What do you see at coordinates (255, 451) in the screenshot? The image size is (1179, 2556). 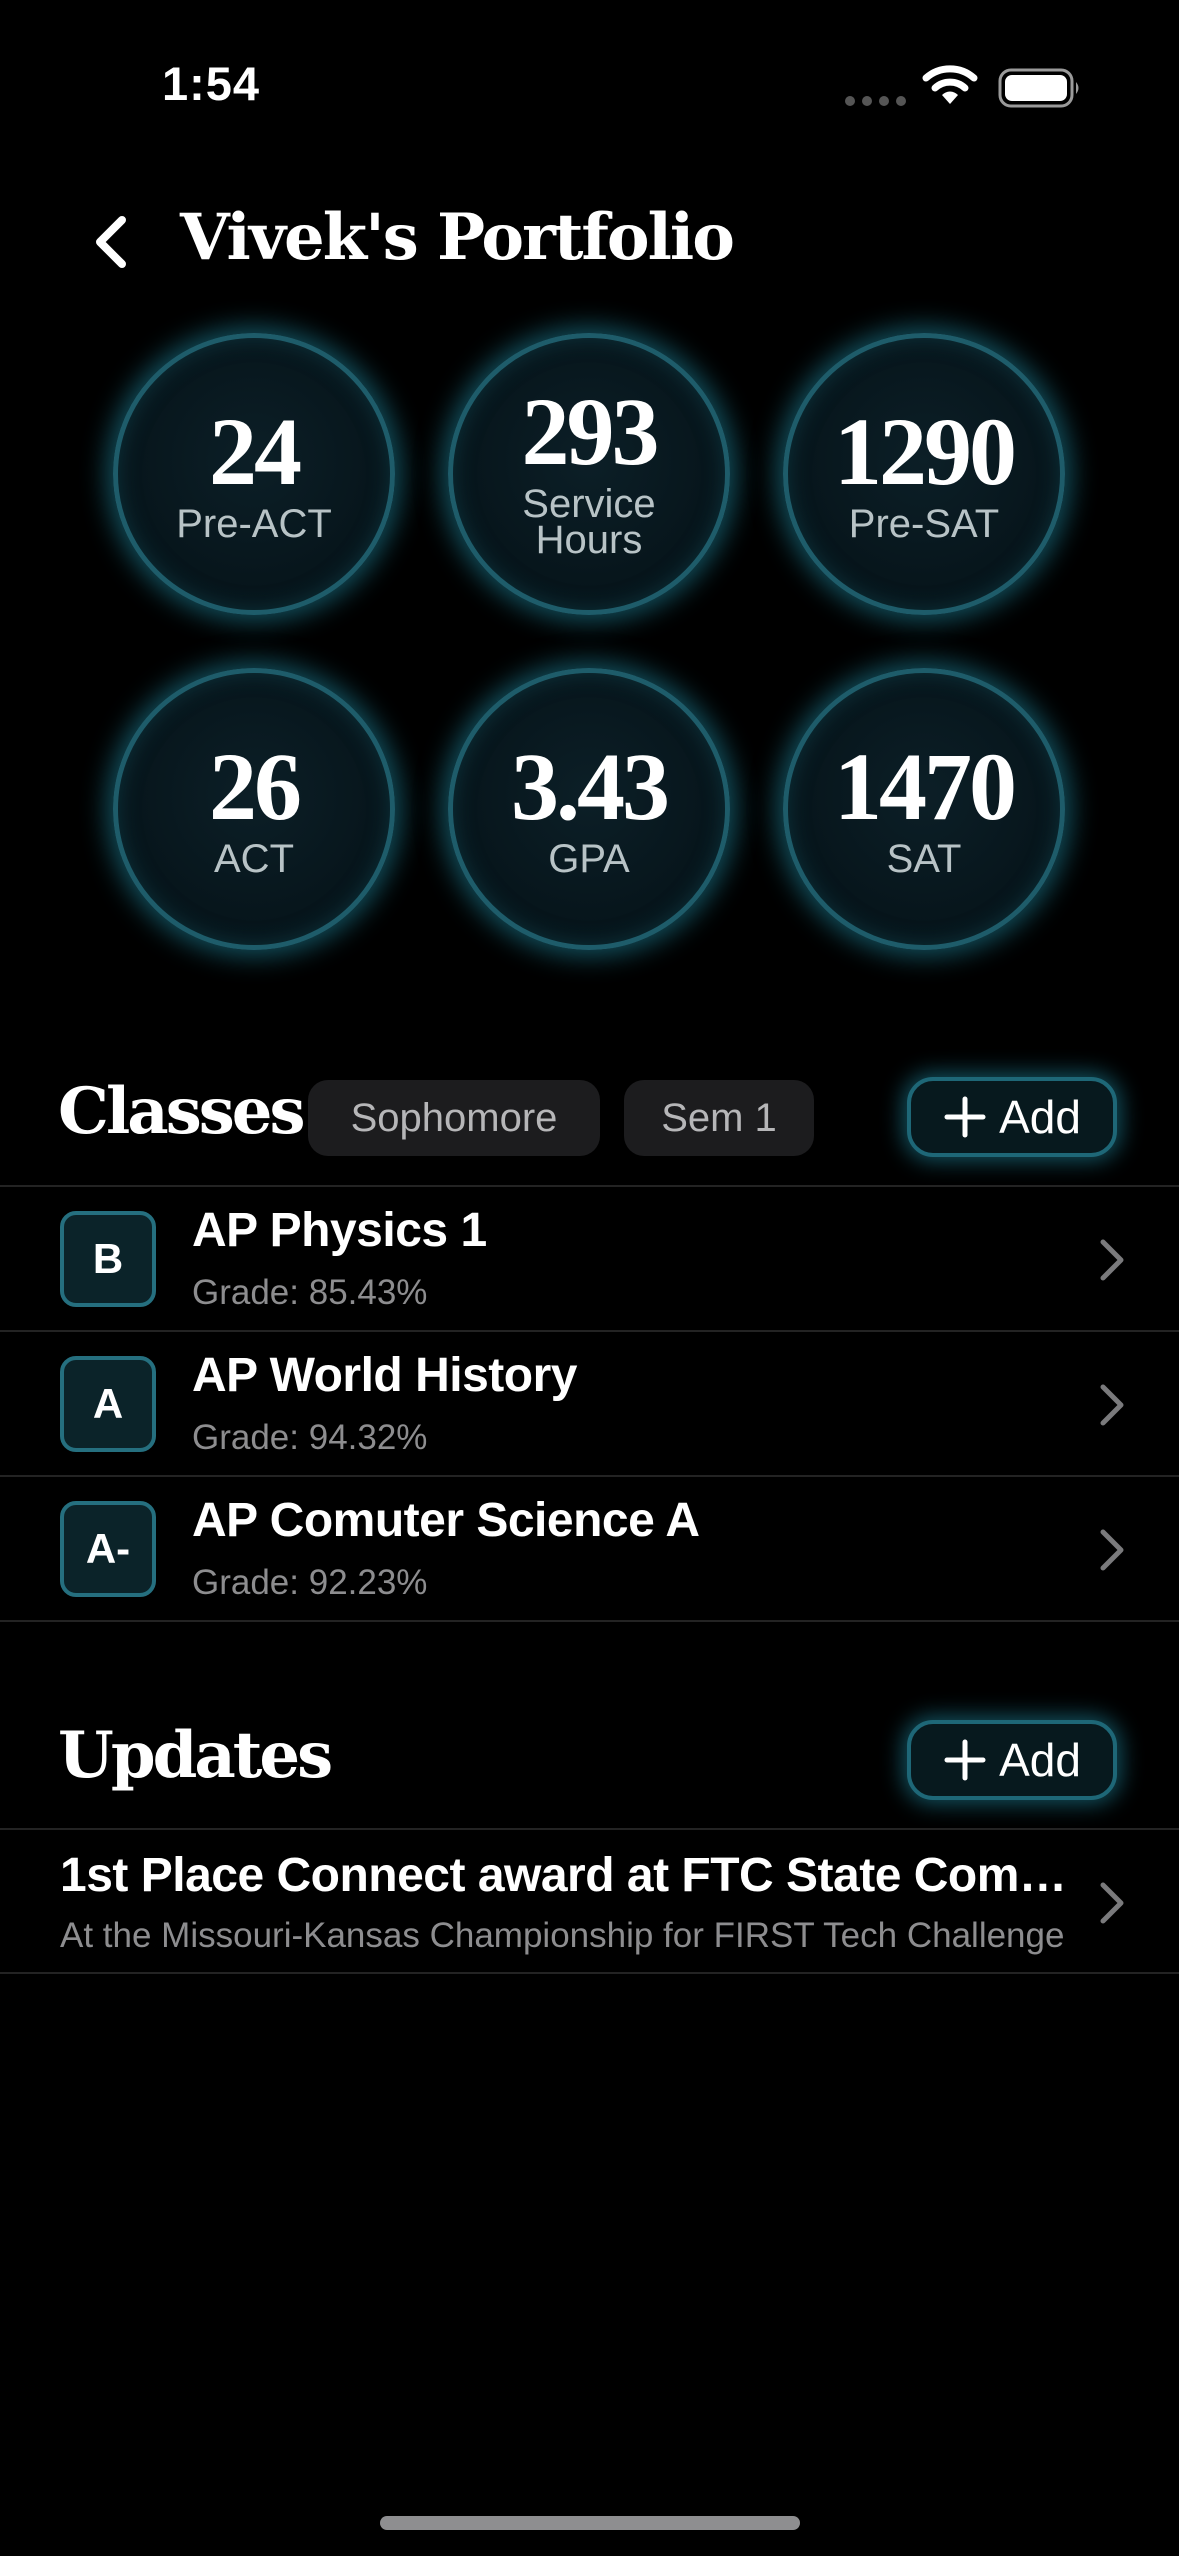 I see `stat-value: 24` at bounding box center [255, 451].